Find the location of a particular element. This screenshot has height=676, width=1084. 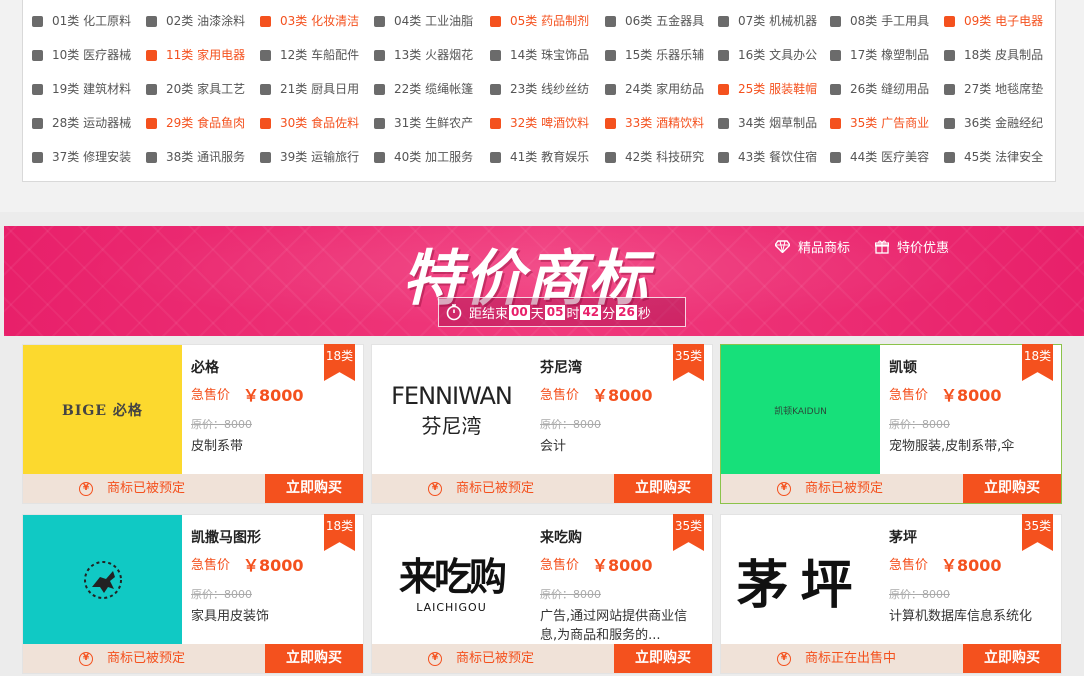

category-item: 36类 金融经纪 is located at coordinates (993, 123).